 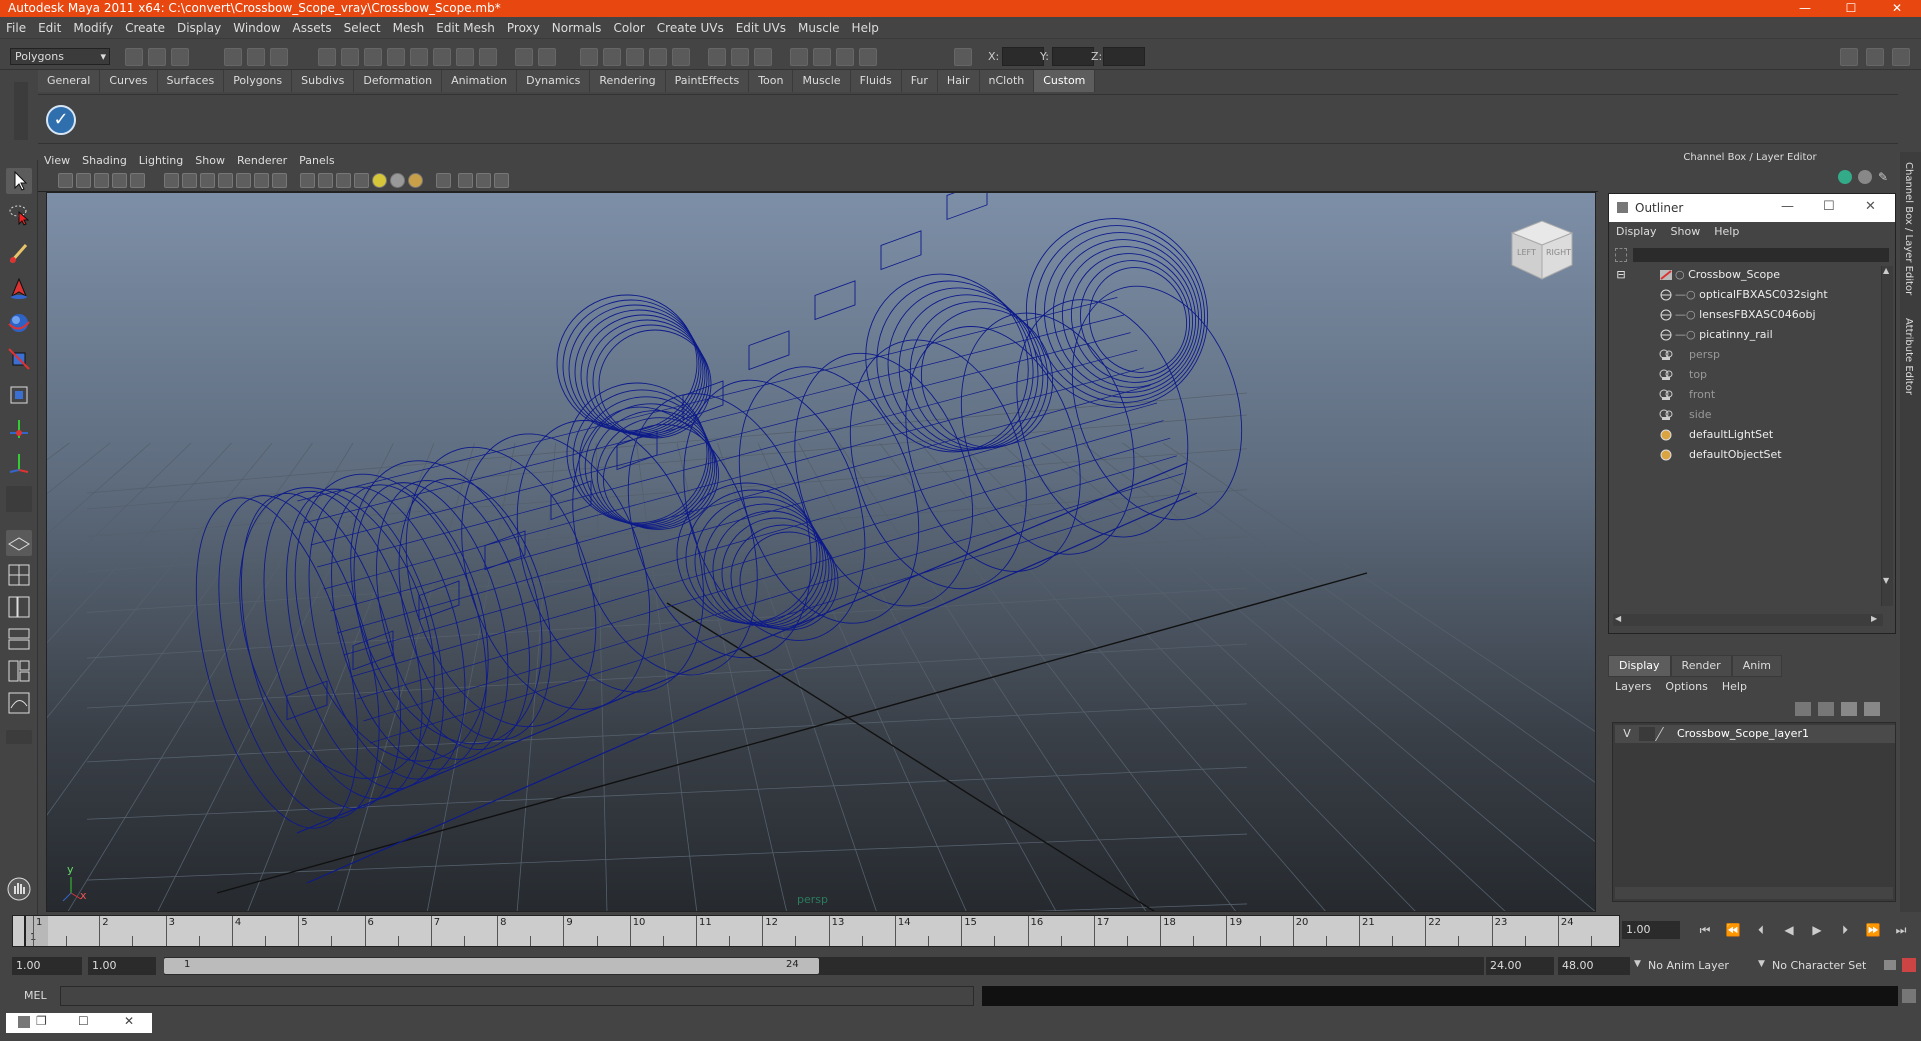 What do you see at coordinates (207, 180) in the screenshot?
I see `gate-mask-icon` at bounding box center [207, 180].